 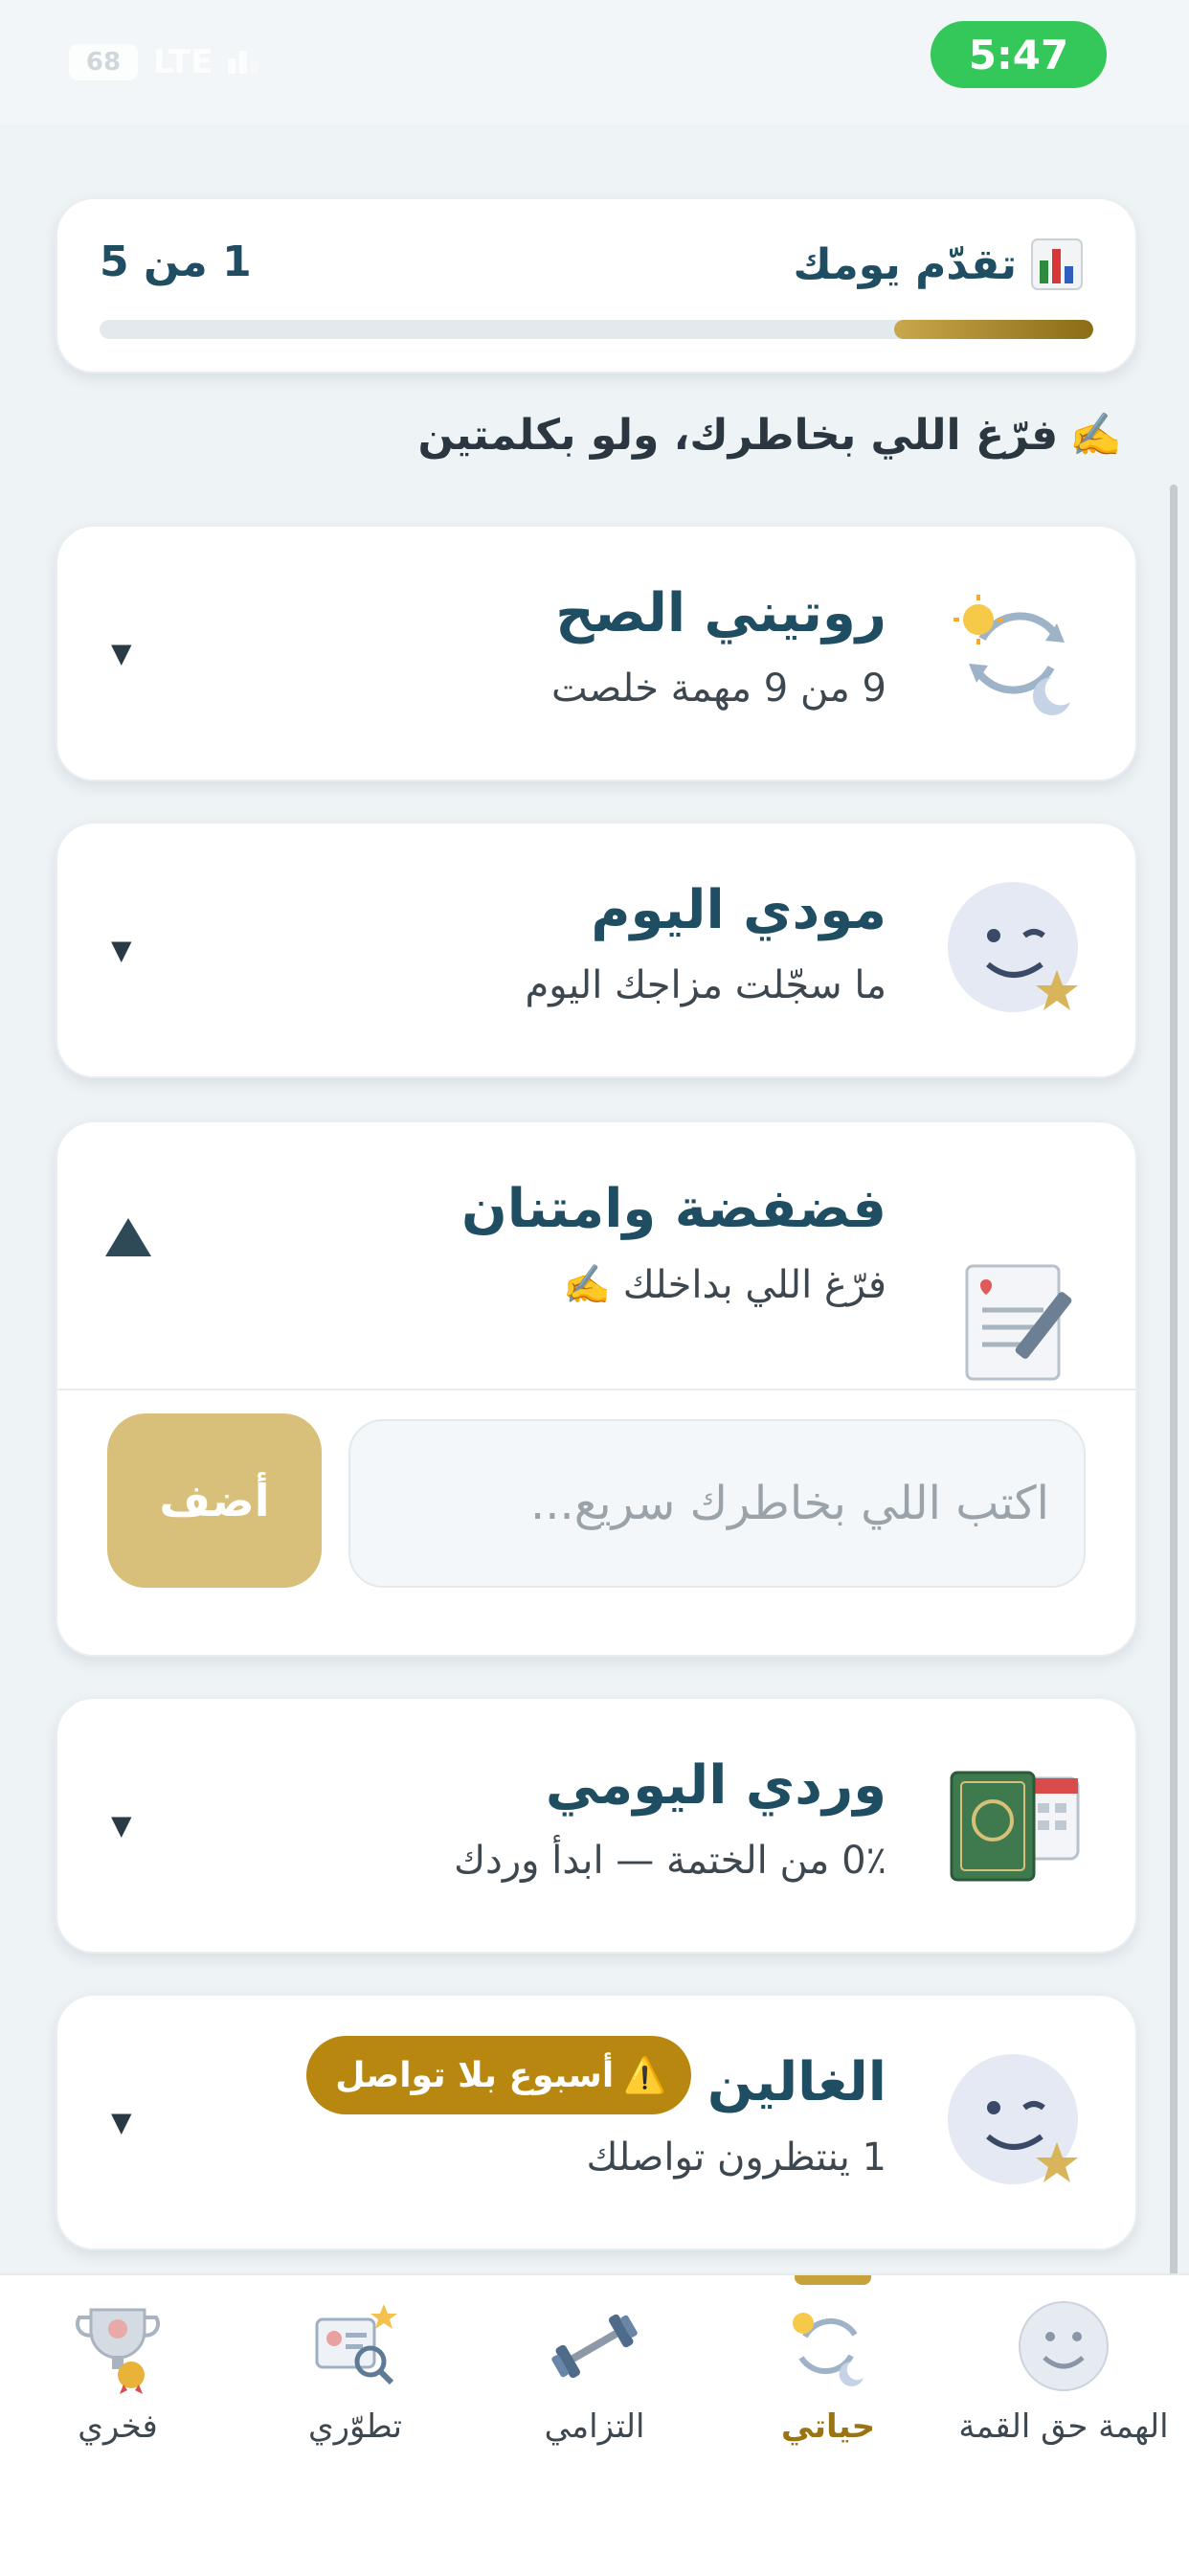 I want to click on network-label: LTE, so click(x=183, y=62).